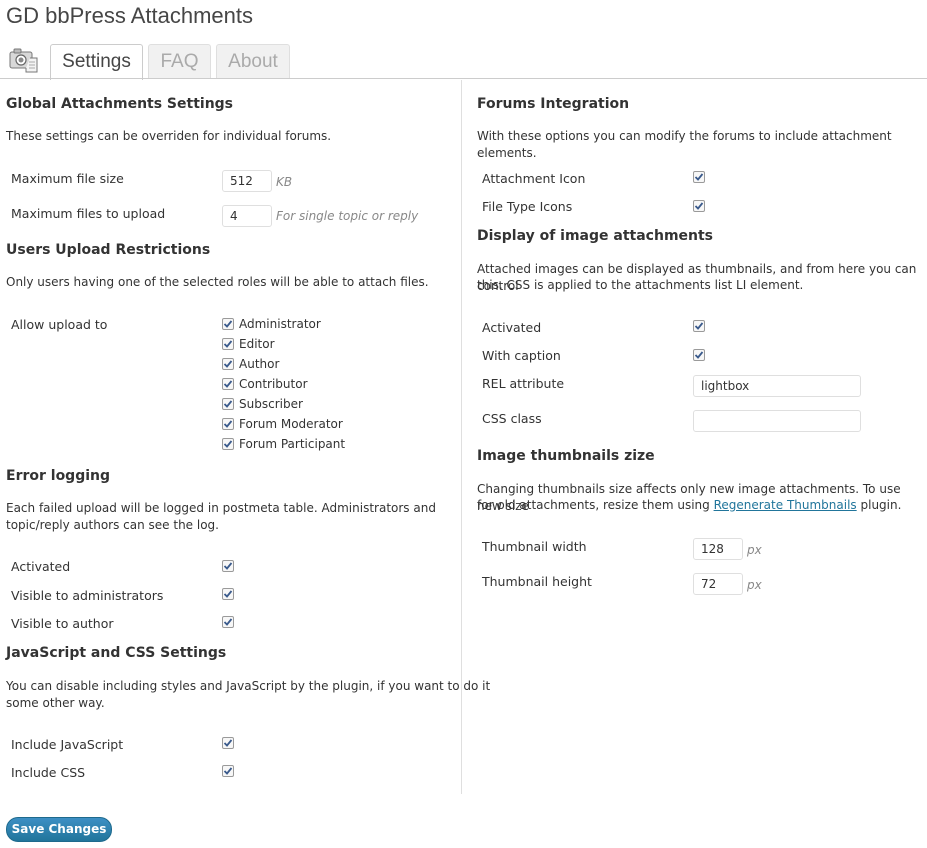 This screenshot has height=848, width=927. I want to click on with-caption-label: With caption, so click(521, 355).